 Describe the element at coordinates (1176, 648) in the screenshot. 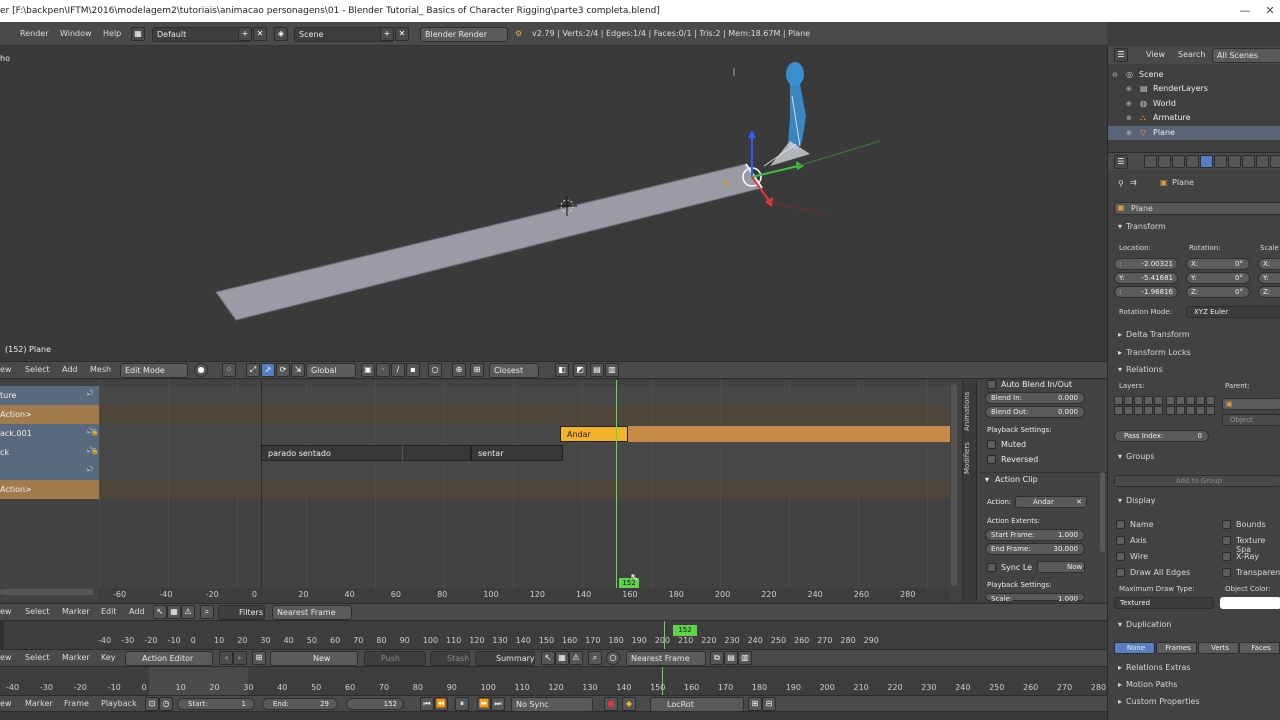

I see `duplication-tab-1: Frames` at that location.